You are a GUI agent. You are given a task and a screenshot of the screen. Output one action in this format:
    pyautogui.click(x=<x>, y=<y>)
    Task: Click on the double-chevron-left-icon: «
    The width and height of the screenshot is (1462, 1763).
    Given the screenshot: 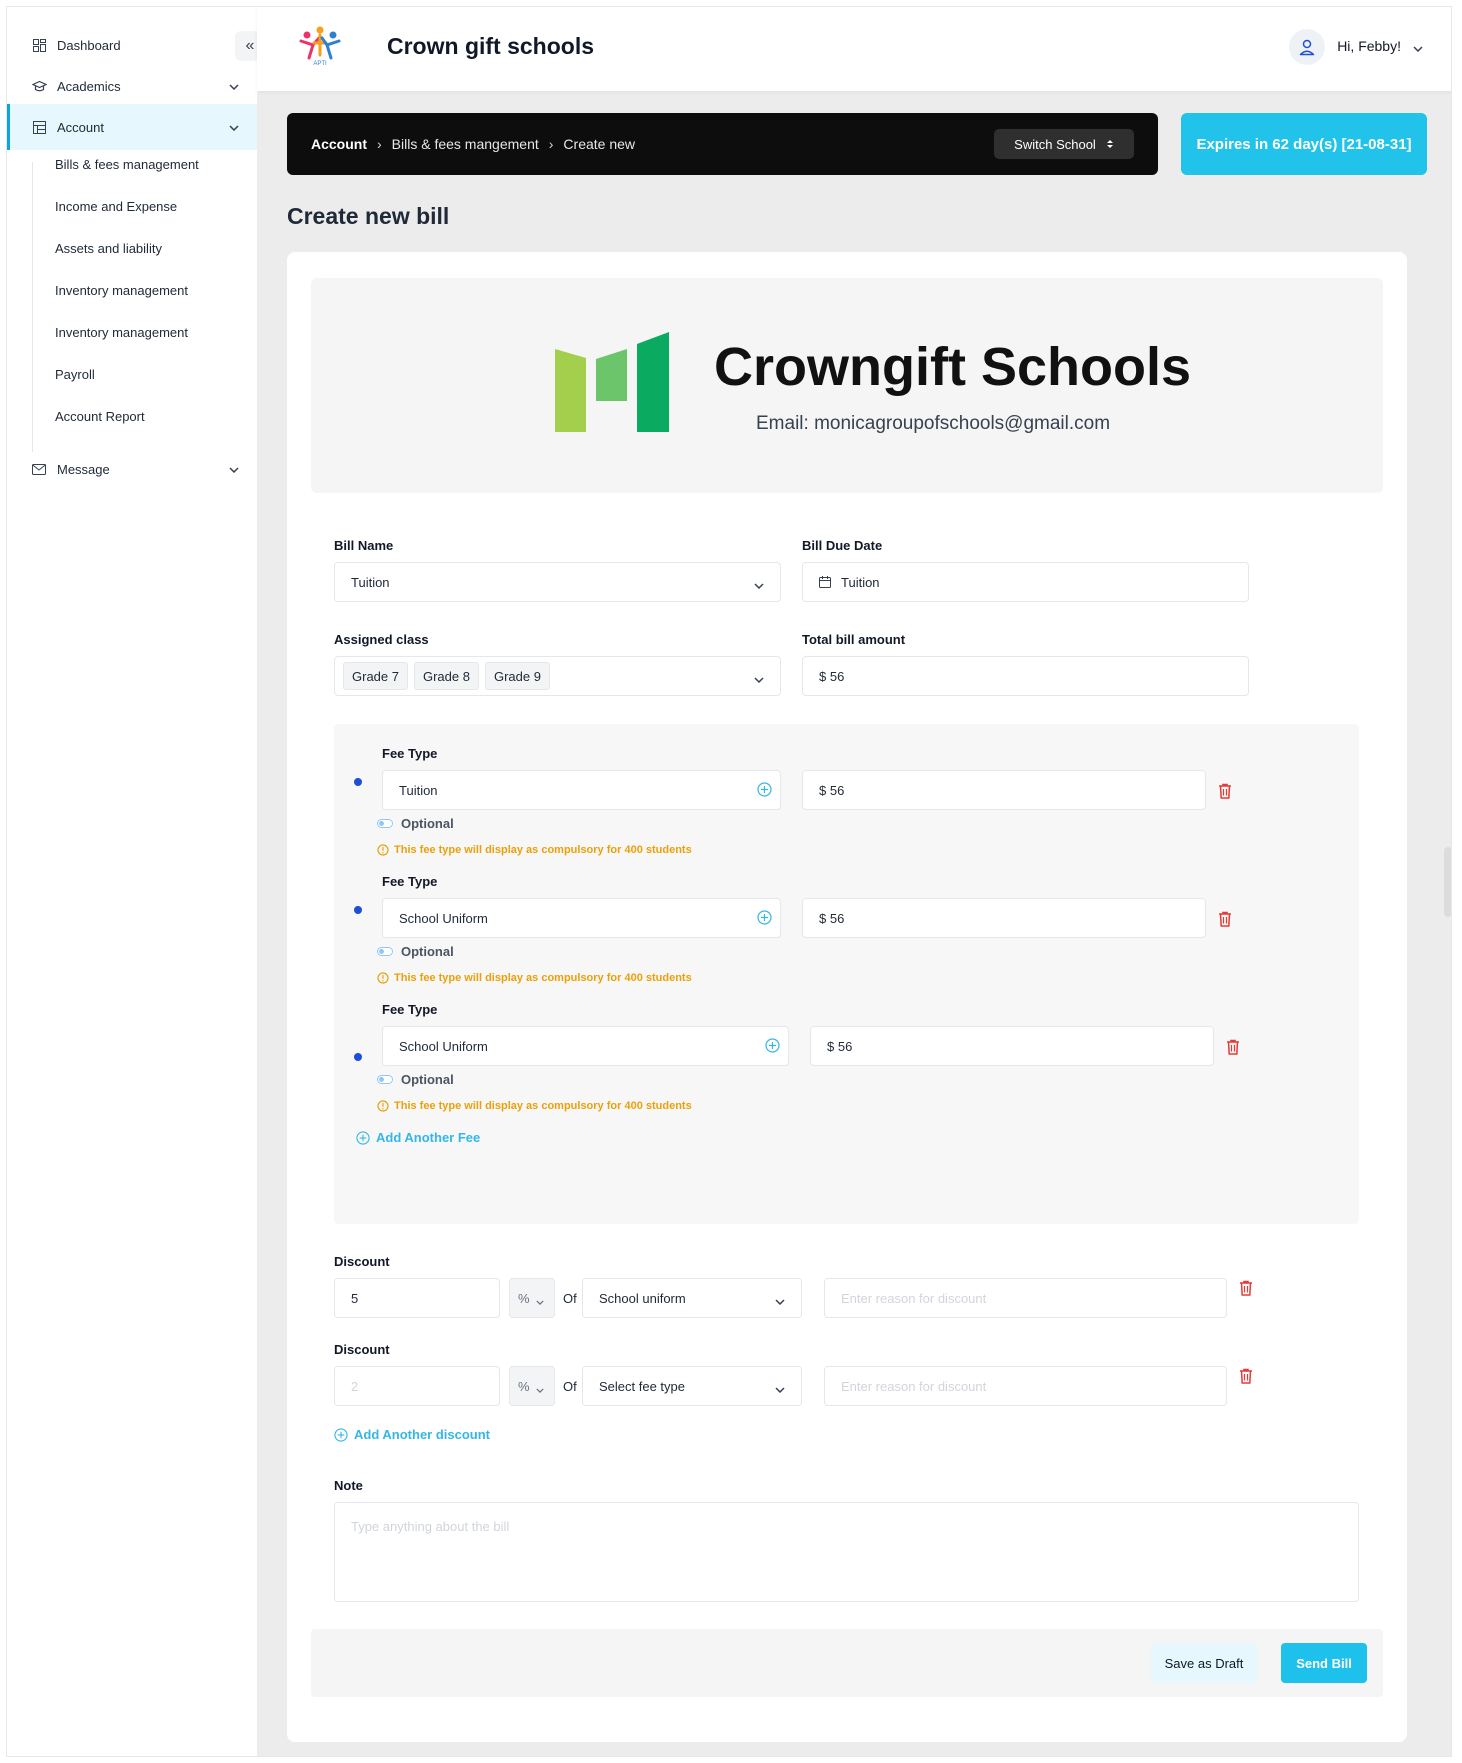 What is the action you would take?
    pyautogui.click(x=250, y=45)
    